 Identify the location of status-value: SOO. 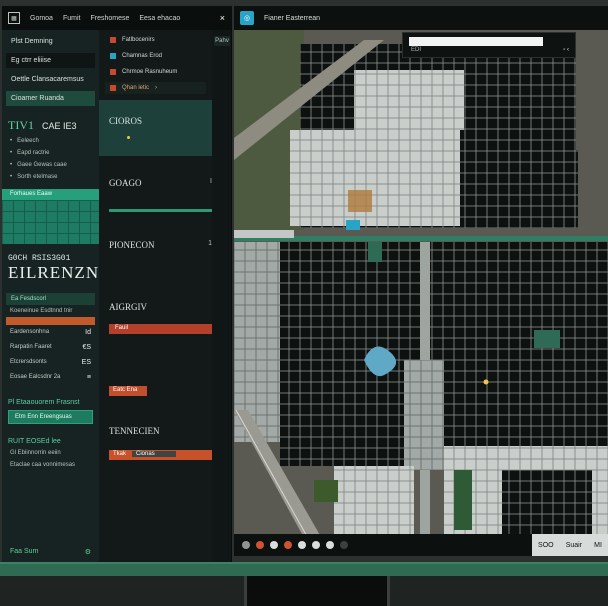
(546, 545).